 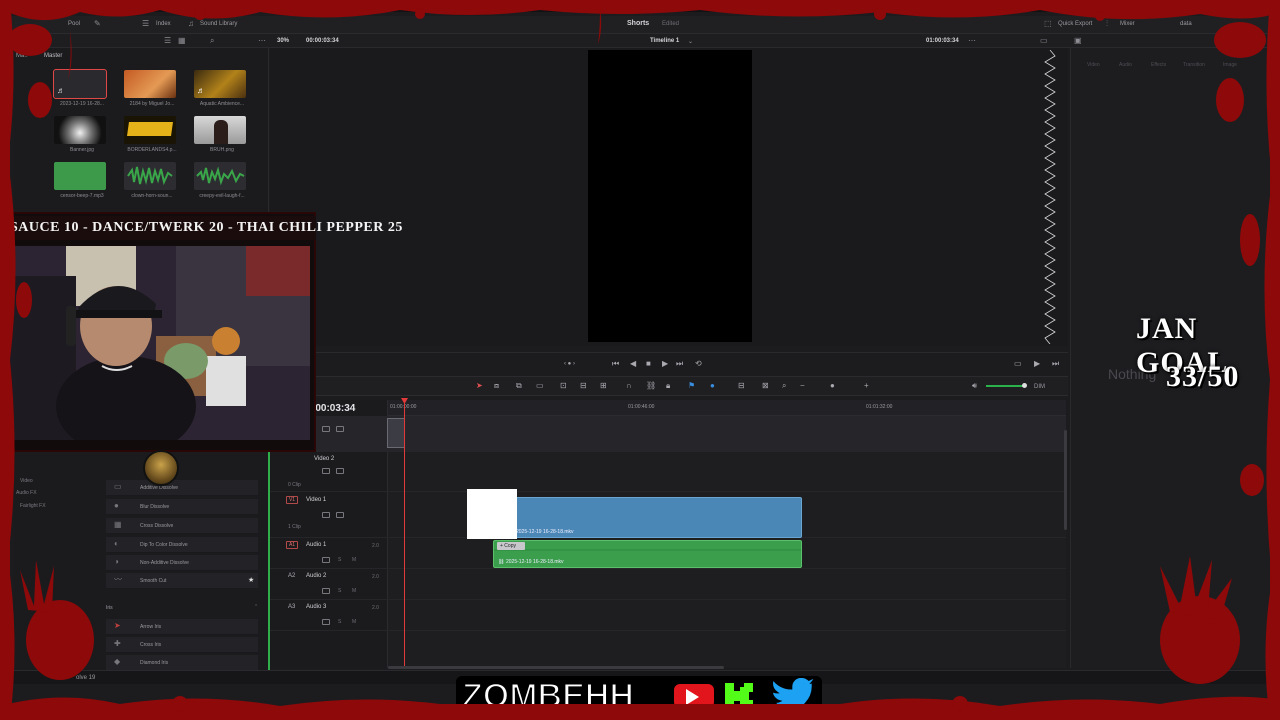 I want to click on fx-item: ◑ Non-Additive Dissolve, so click(x=182, y=563).